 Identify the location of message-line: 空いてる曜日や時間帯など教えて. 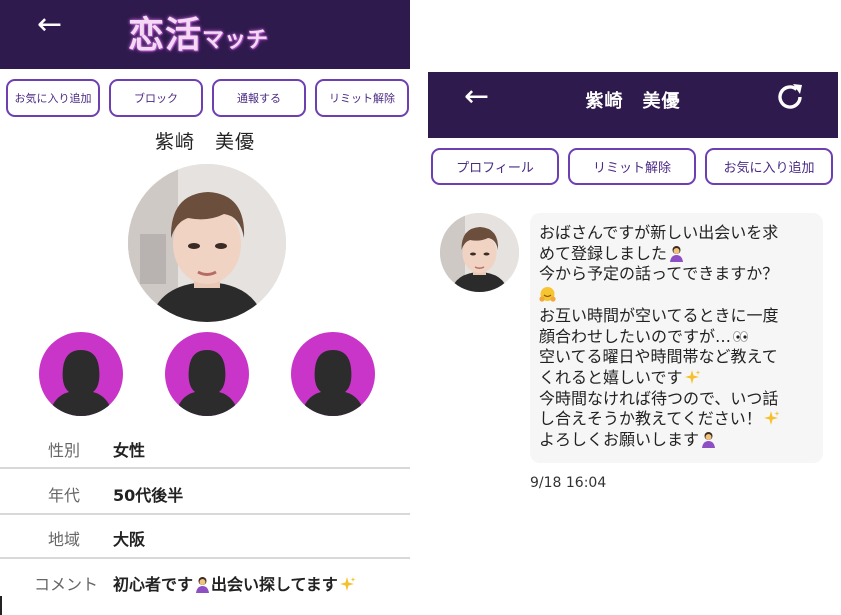
(658, 357).